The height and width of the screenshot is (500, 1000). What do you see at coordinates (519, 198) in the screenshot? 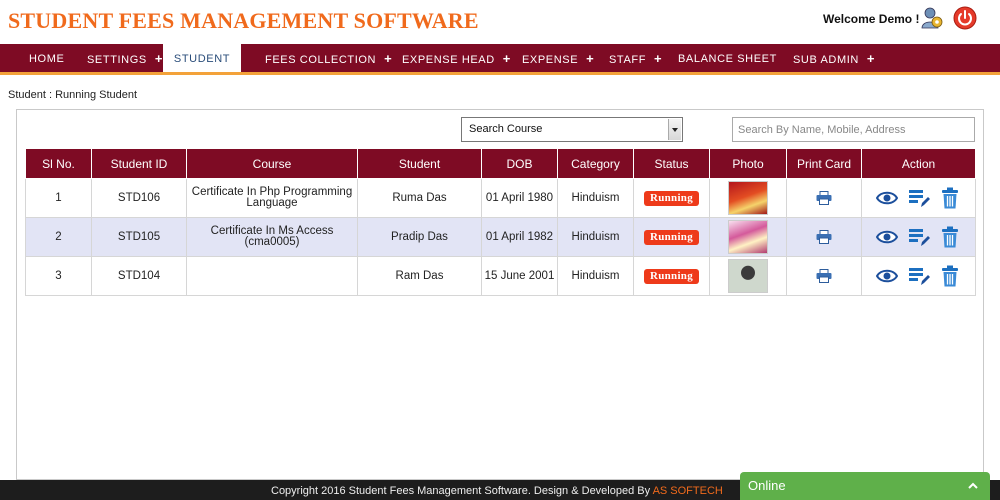
I see `cell-dob: 01 April 1980` at bounding box center [519, 198].